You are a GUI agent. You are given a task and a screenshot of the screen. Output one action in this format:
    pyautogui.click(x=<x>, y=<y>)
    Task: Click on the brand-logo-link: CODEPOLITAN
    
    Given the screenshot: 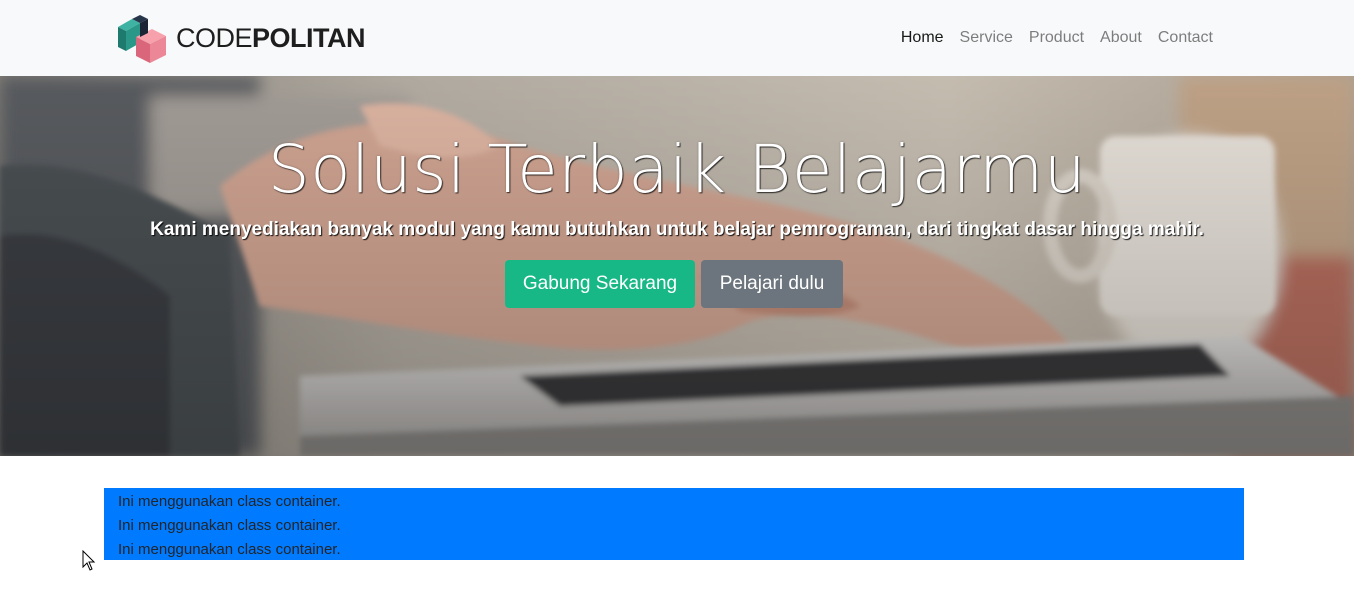 What is the action you would take?
    pyautogui.click(x=242, y=38)
    